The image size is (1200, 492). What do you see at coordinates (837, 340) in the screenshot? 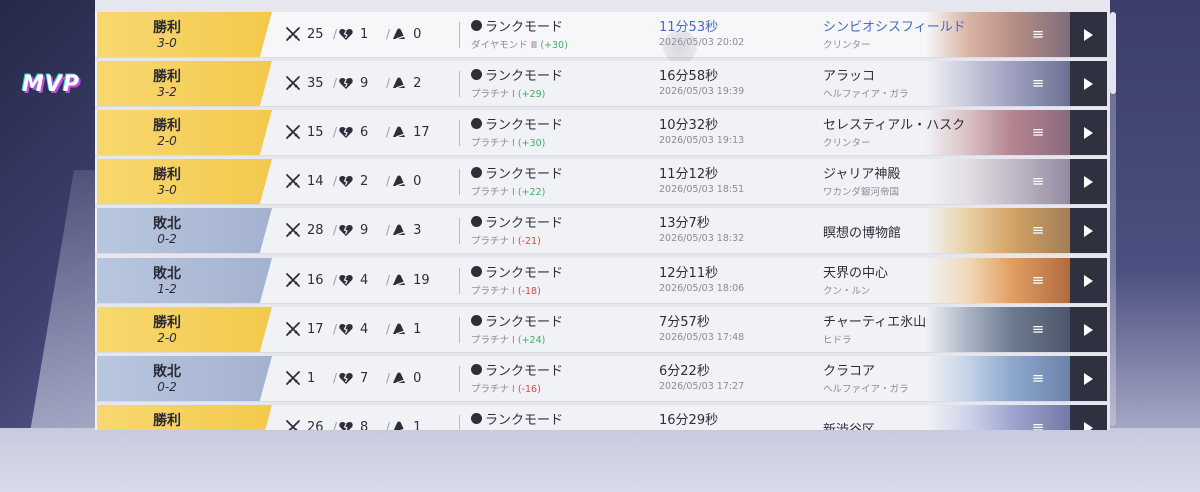
I see `map-region: ヒドラ` at bounding box center [837, 340].